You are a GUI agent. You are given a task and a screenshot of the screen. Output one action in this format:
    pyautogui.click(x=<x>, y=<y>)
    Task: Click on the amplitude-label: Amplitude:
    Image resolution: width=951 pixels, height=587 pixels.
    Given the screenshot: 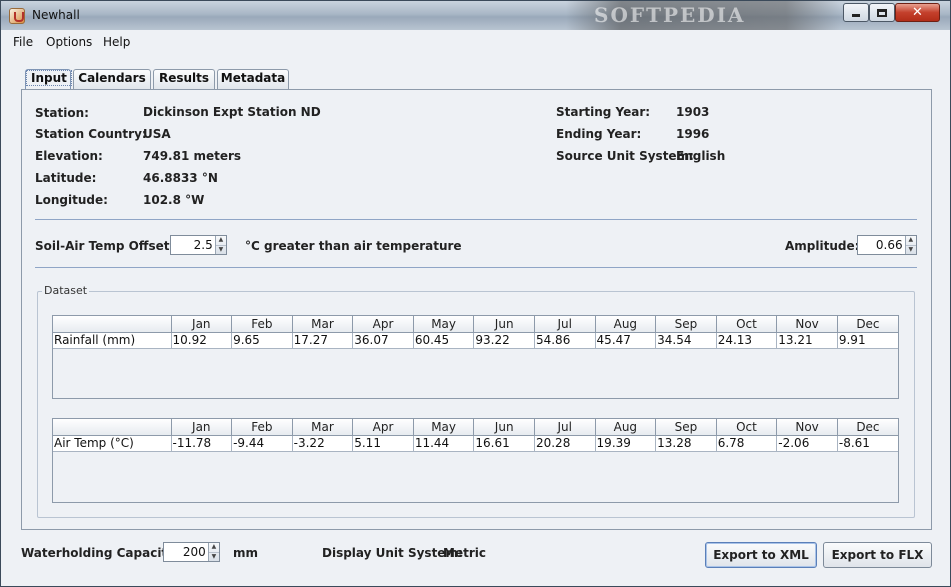 What is the action you would take?
    pyautogui.click(x=822, y=246)
    